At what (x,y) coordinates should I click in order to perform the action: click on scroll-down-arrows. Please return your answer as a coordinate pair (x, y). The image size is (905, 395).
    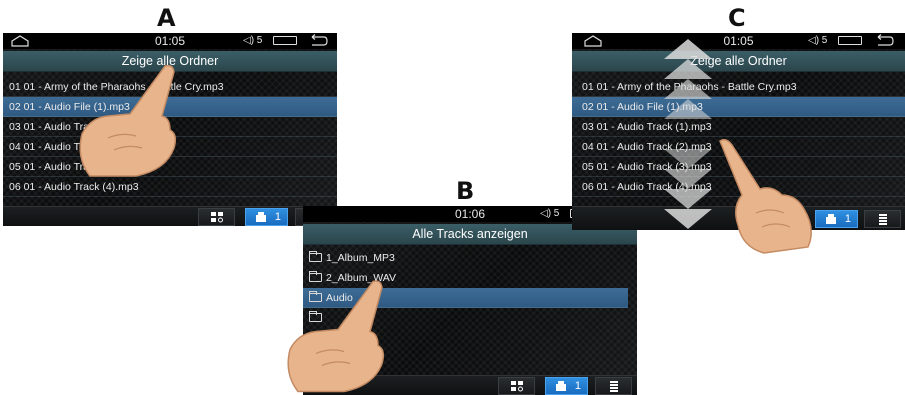
    Looking at the image, I should click on (688, 189).